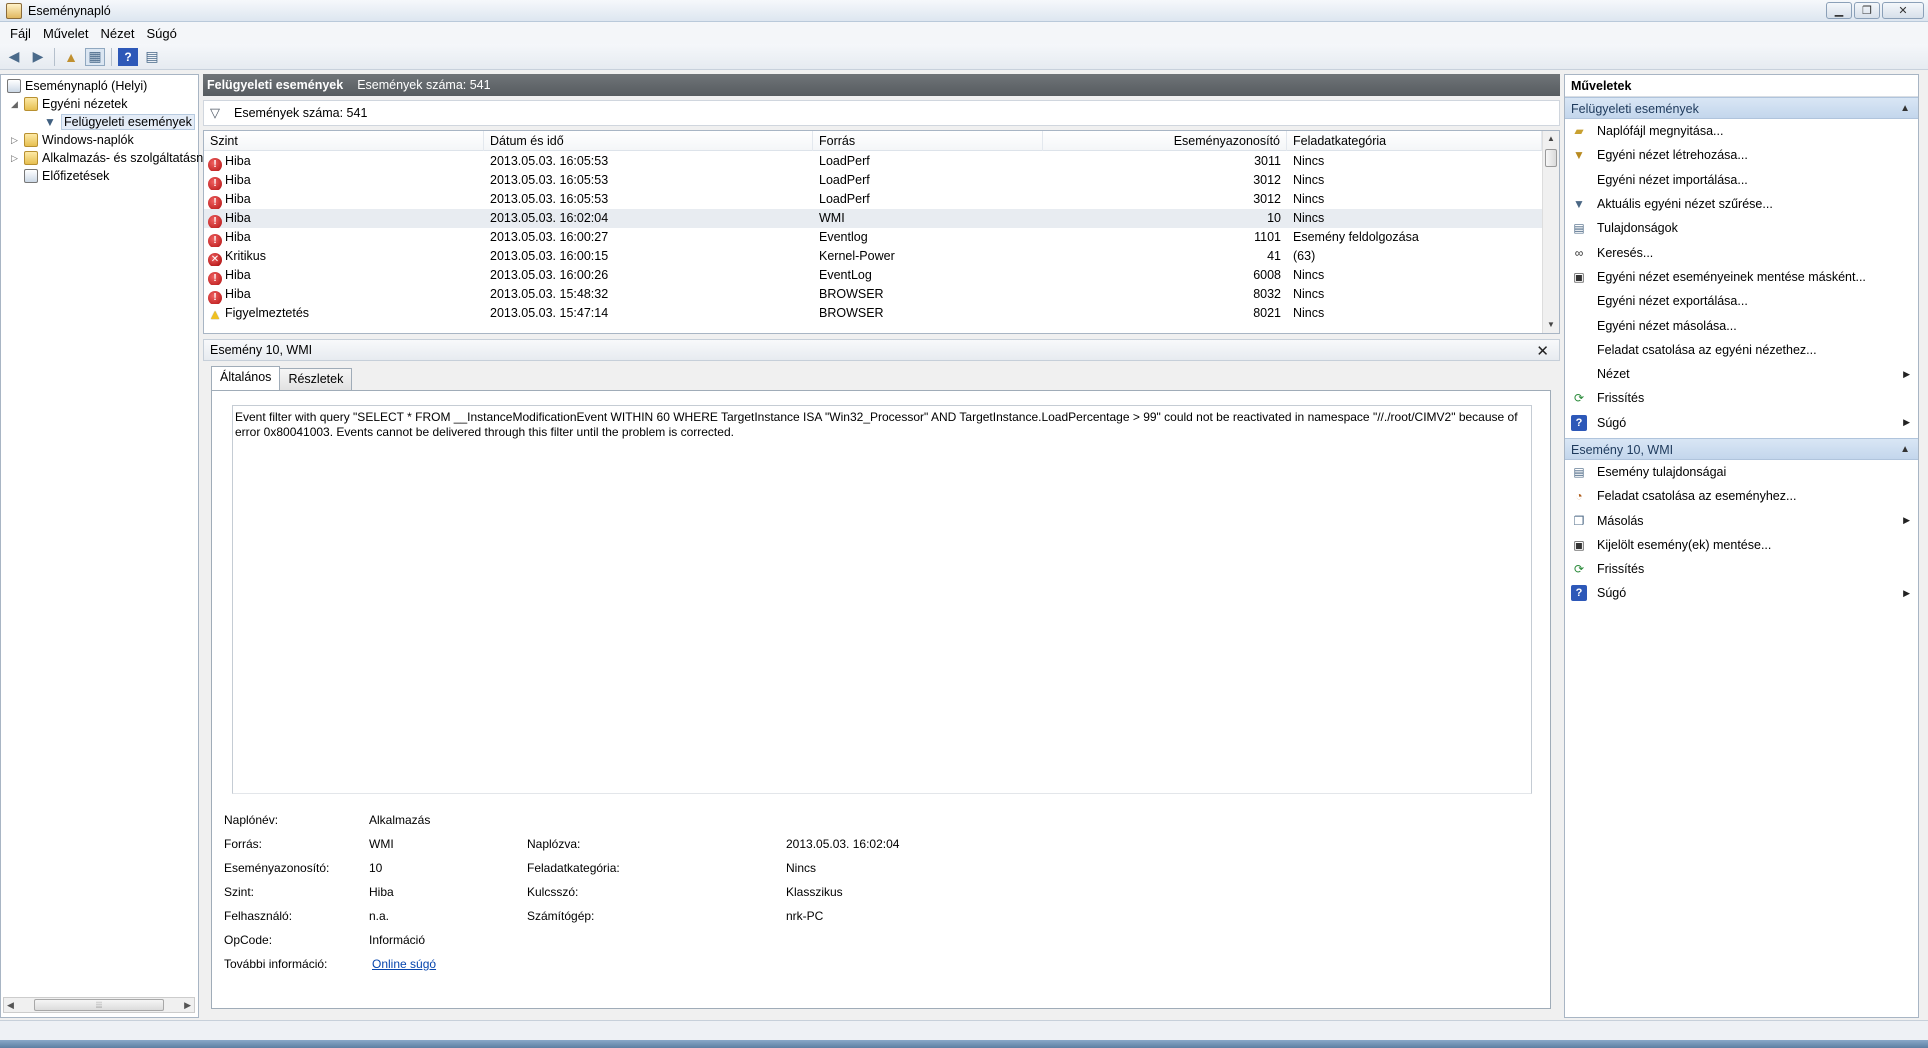 This screenshot has width=1928, height=1048. I want to click on column-header-source: Forrás, so click(928, 141).